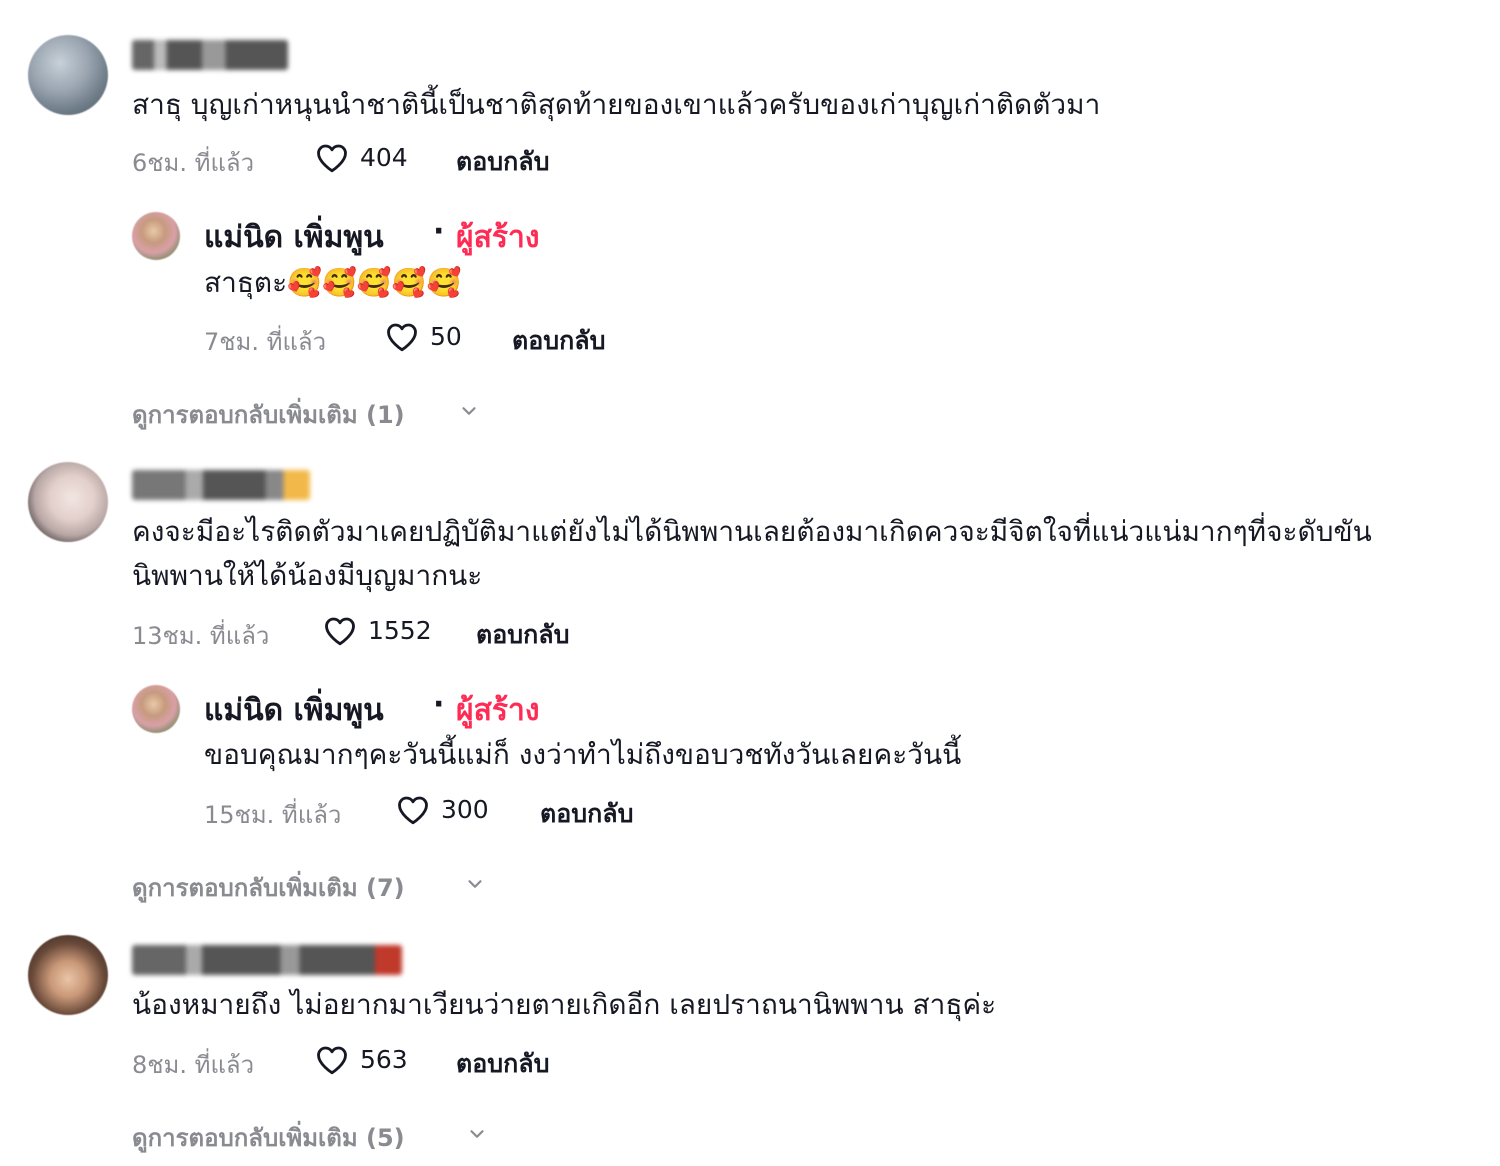 The image size is (1500, 1166). Describe the element at coordinates (268, 1137) in the screenshot. I see `view-more-replies-label: ดูการตอบกลับเพิ่มเติม (5)` at that location.